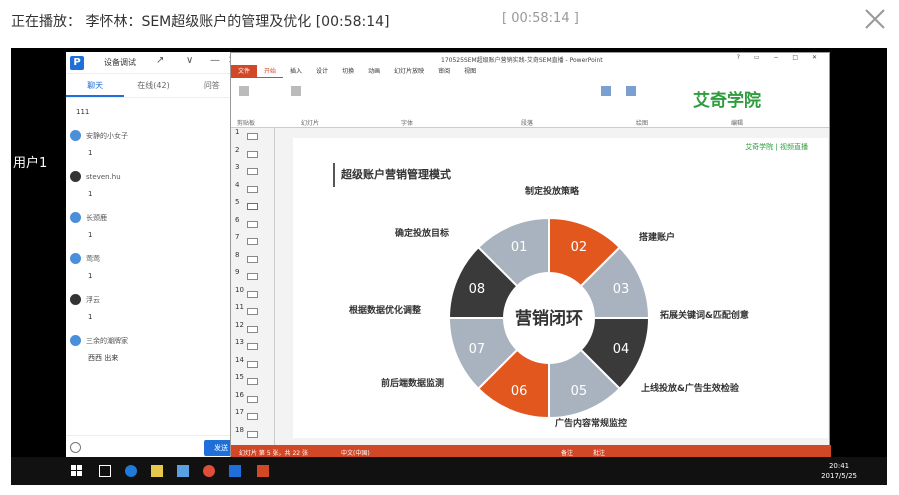 The image size is (899, 495). I want to click on slide-thumb: 17, so click(252, 417).